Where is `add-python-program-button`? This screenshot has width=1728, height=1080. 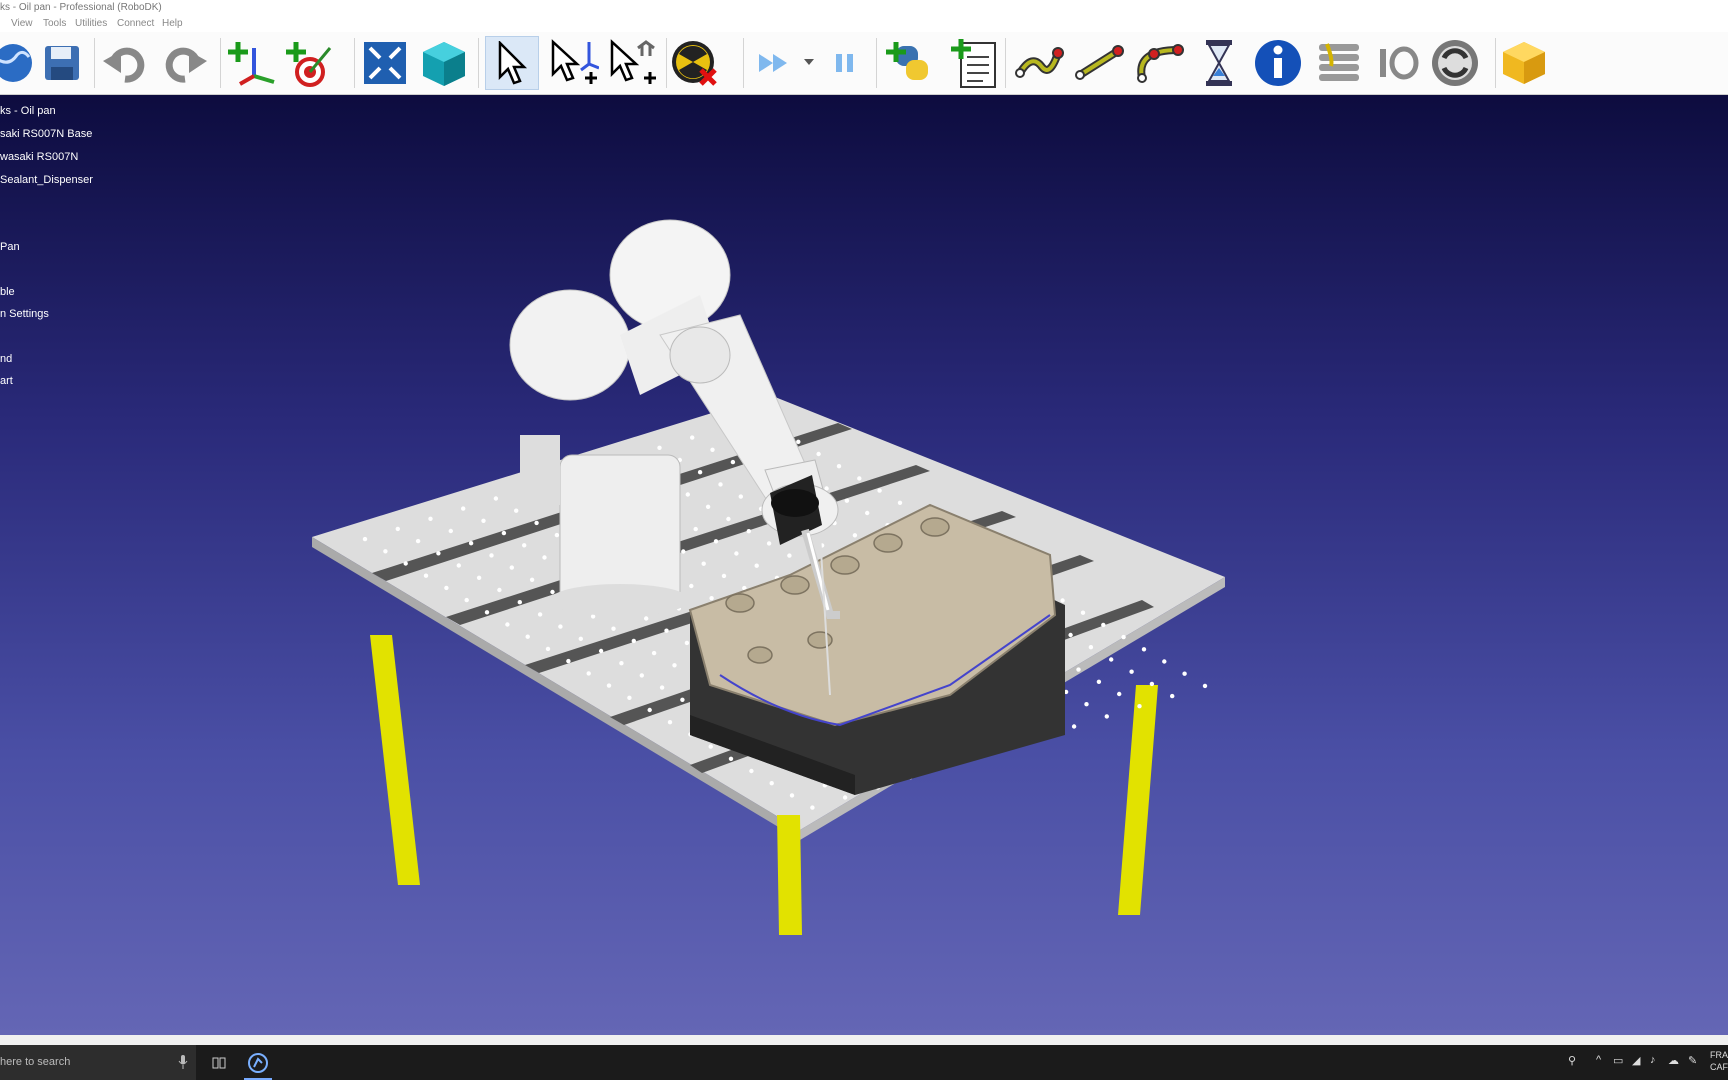
add-python-program-button is located at coordinates (911, 63).